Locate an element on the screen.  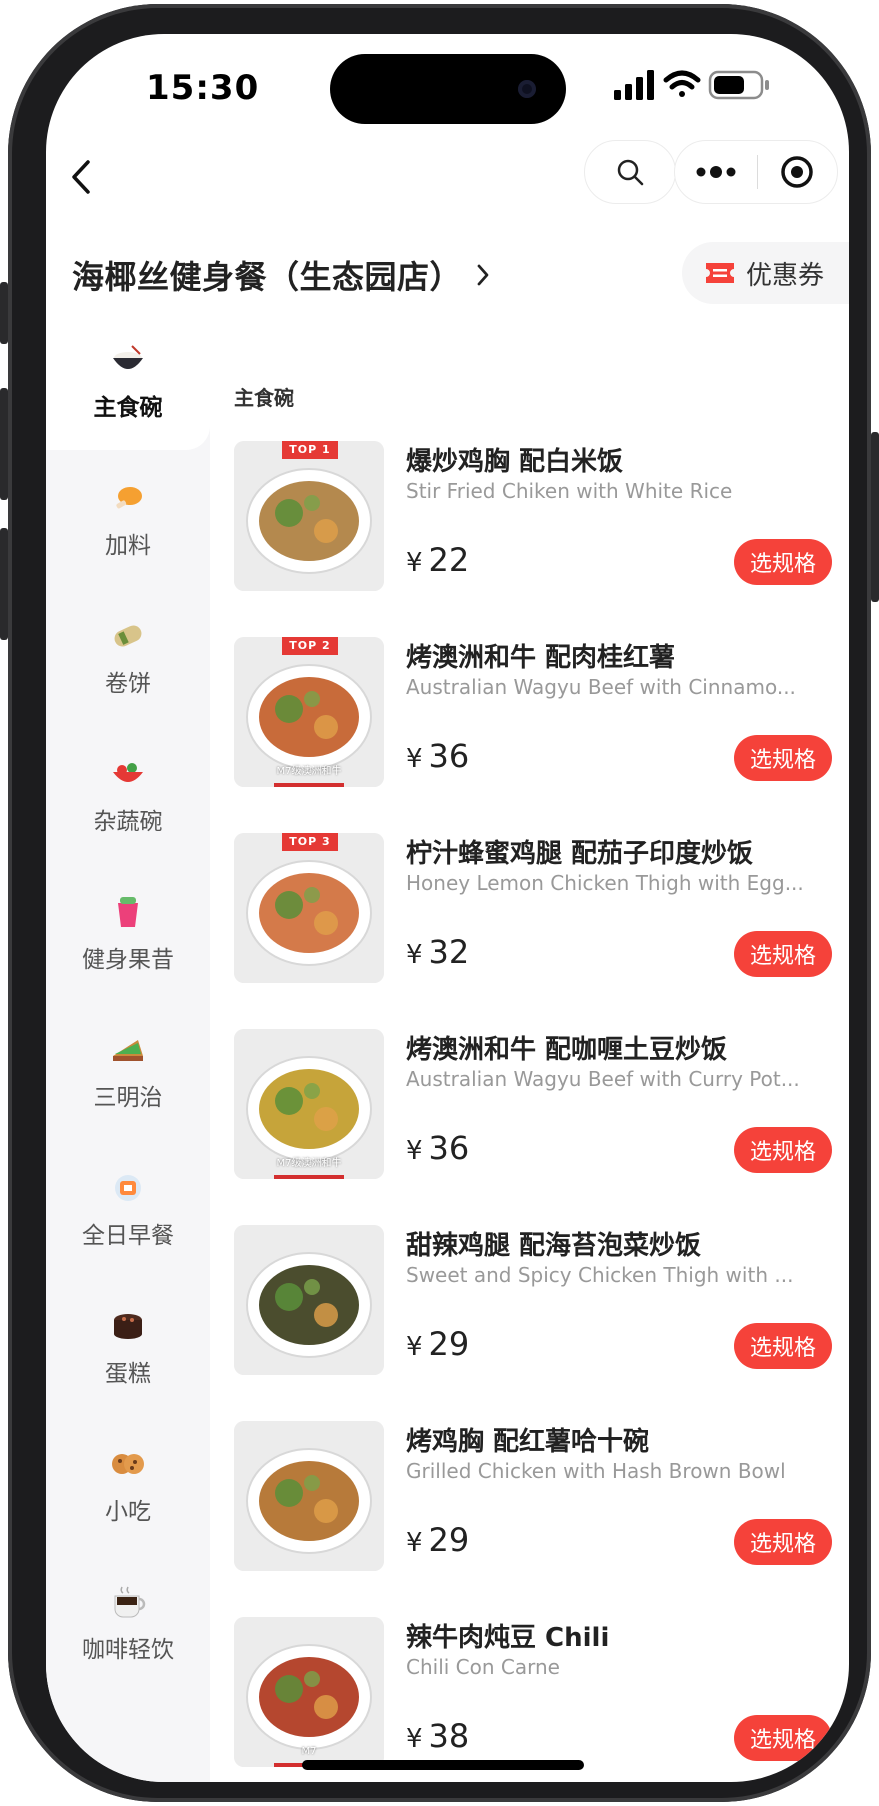
target-icon is located at coordinates (797, 172).